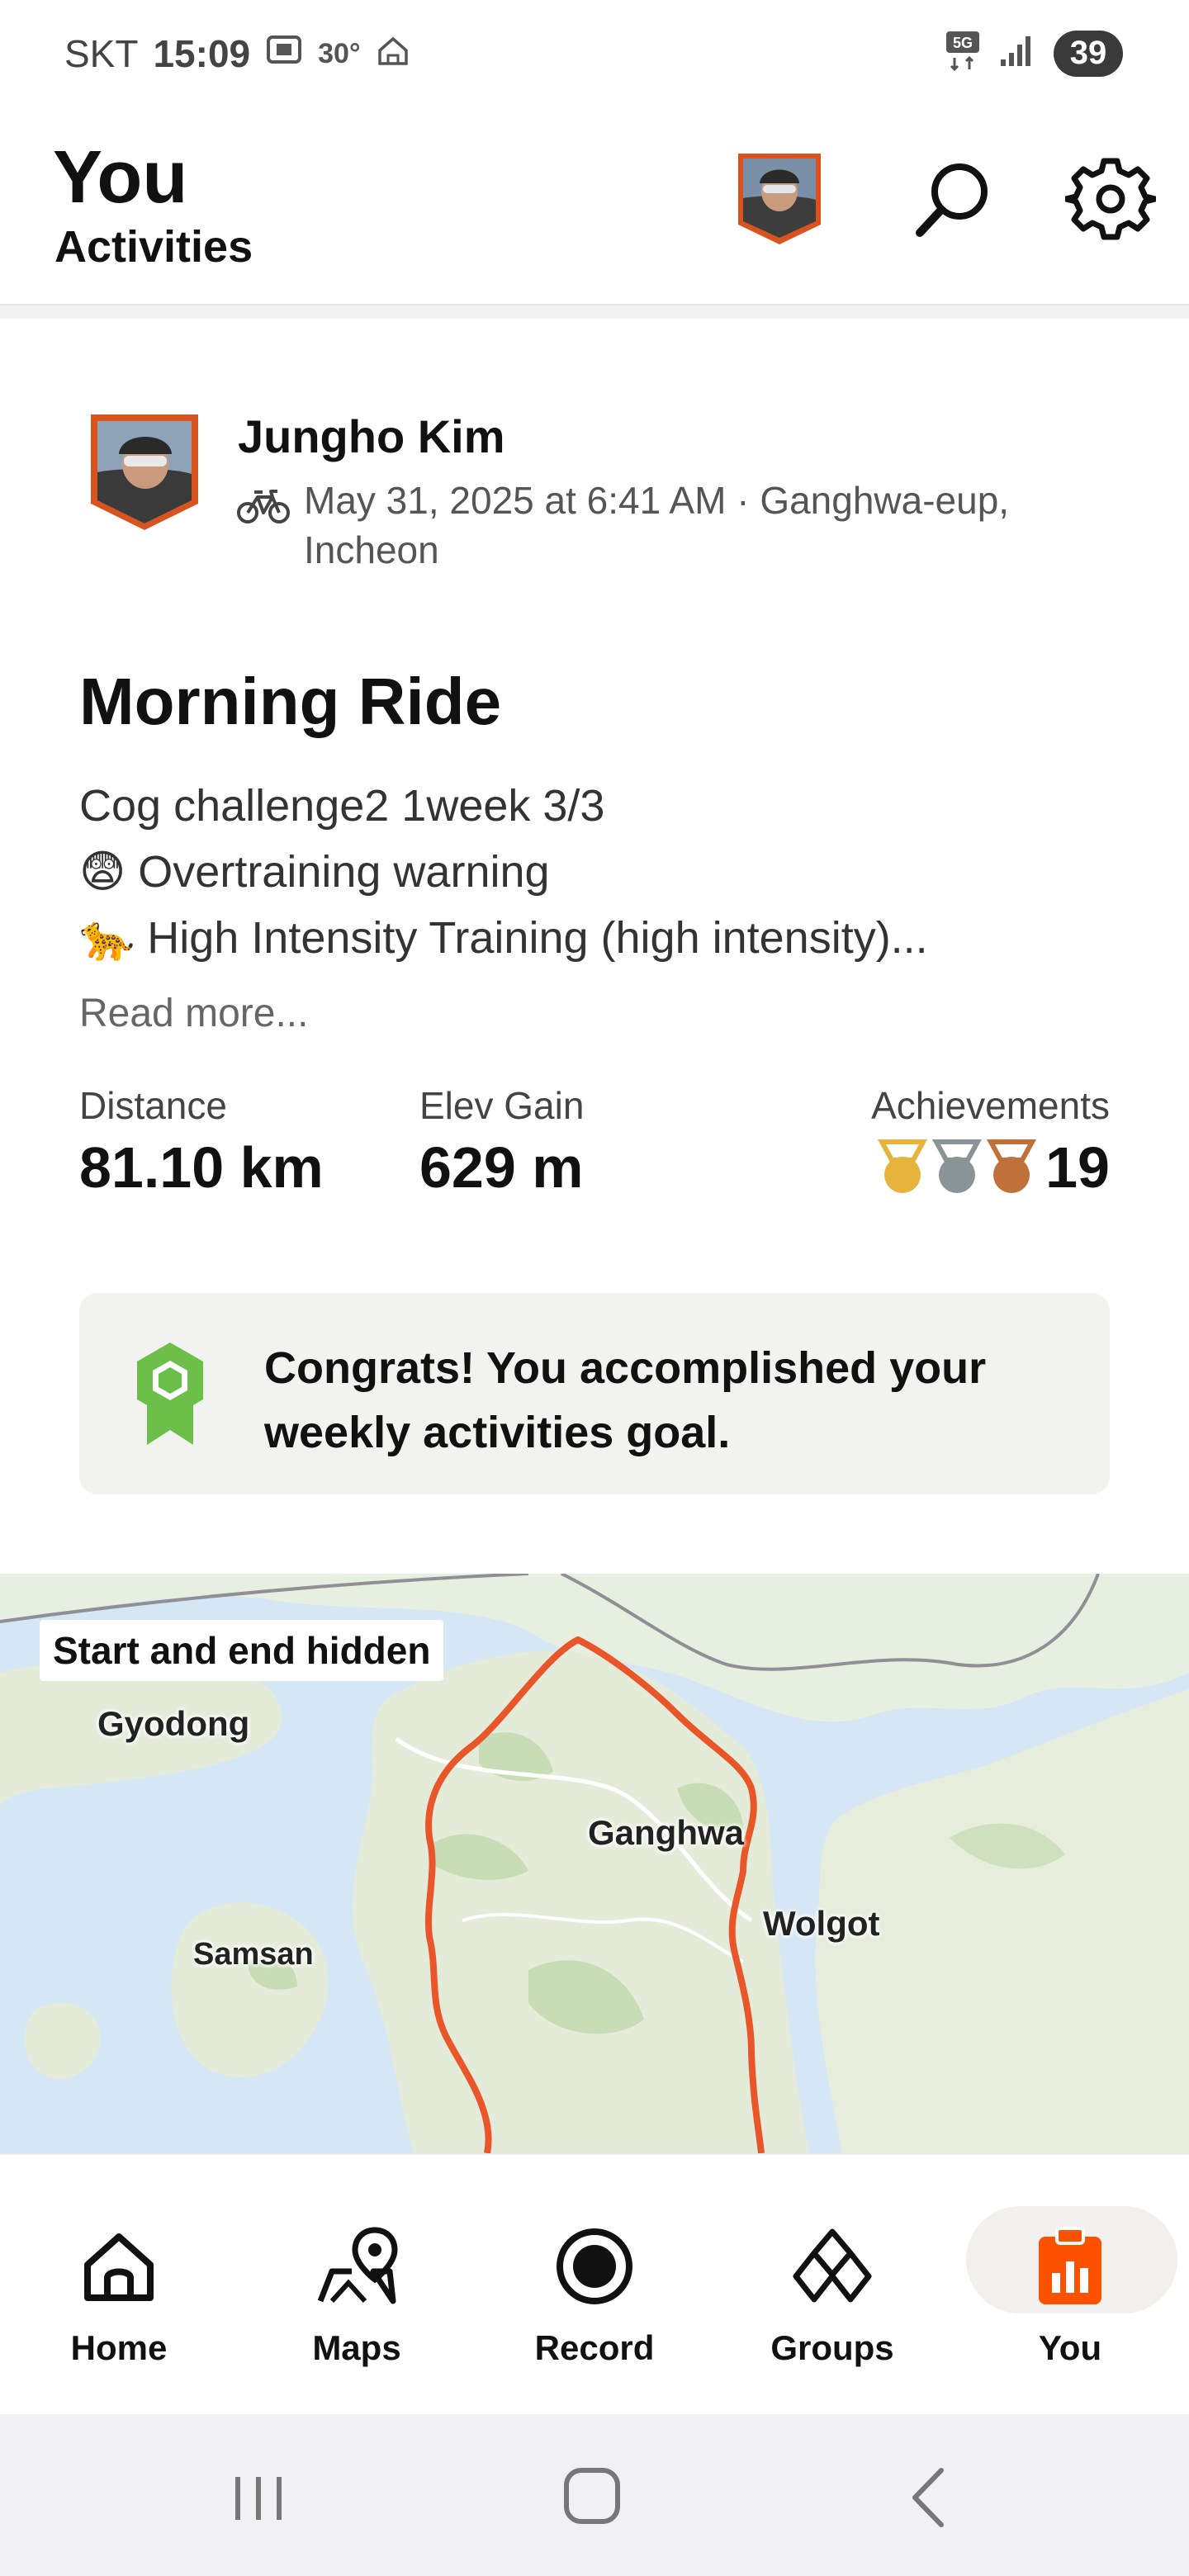 The width and height of the screenshot is (1189, 2576). Describe the element at coordinates (990, 1105) in the screenshot. I see `achievements-label: Achievements` at that location.